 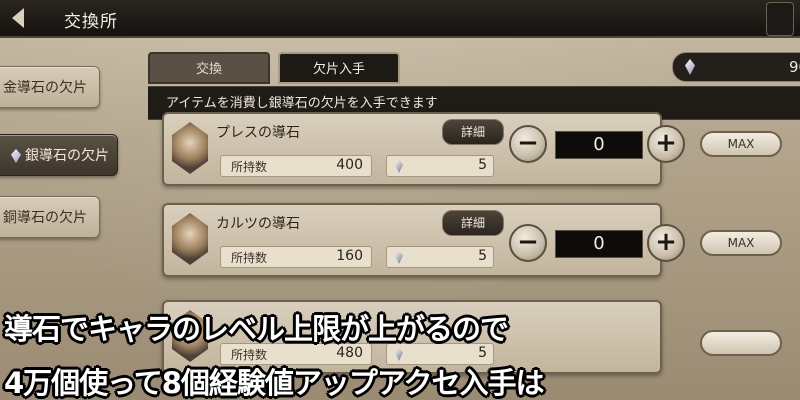 I want to click on title-bar: 交換所, so click(x=400, y=19).